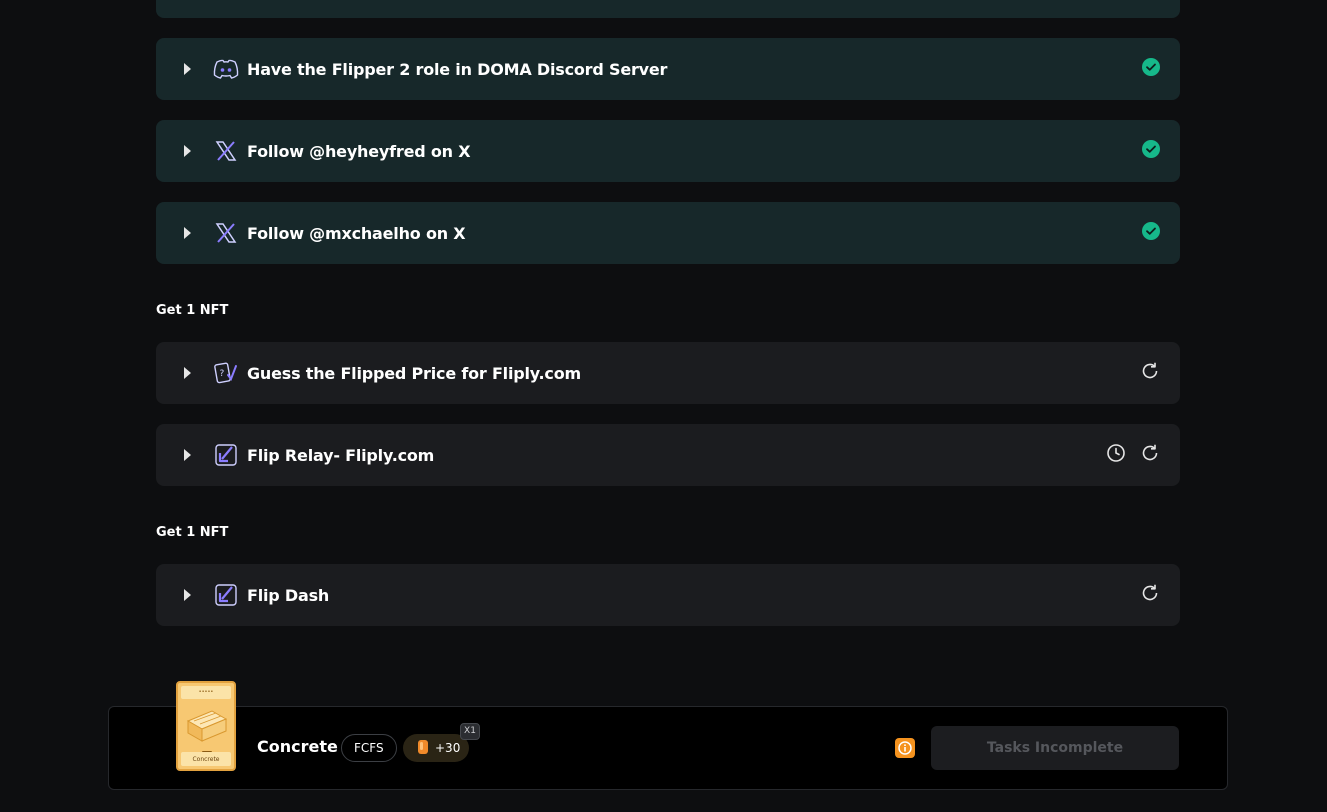  Describe the element at coordinates (356, 233) in the screenshot. I see `task-label: Follow @mxchaelho on X` at that location.